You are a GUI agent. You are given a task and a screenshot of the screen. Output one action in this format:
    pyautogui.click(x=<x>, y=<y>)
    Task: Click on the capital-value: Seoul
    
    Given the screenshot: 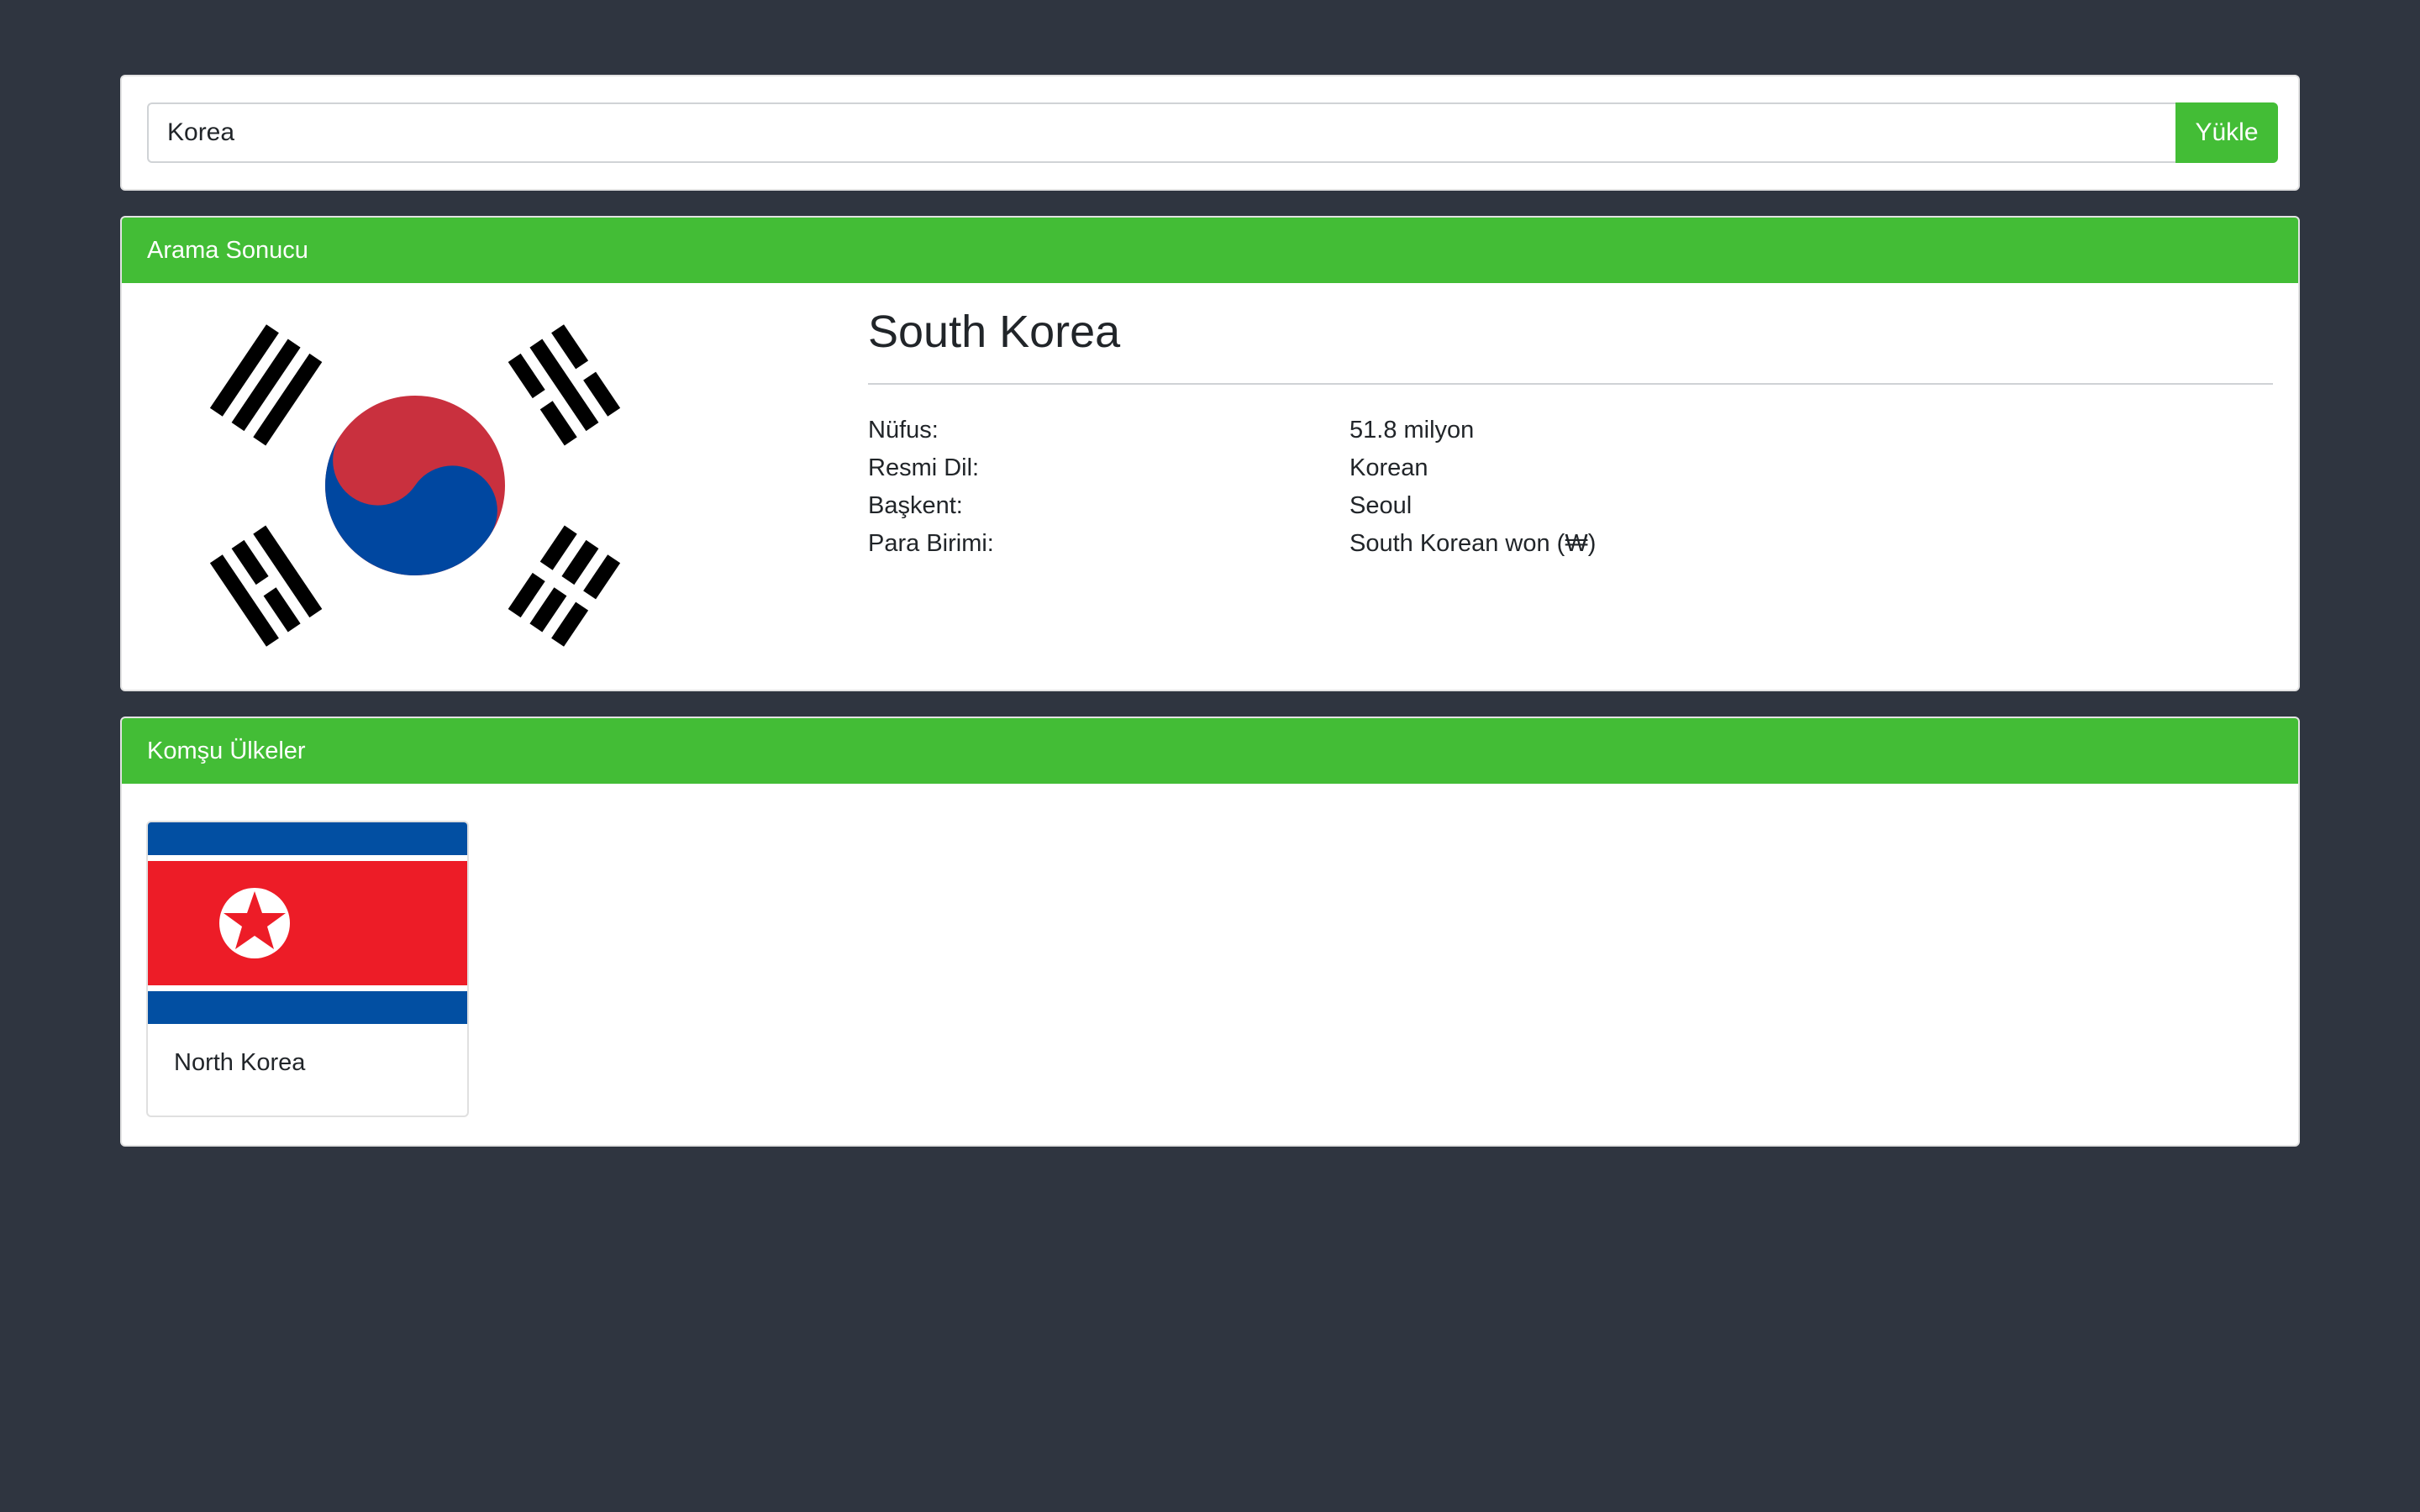 What is the action you would take?
    pyautogui.click(x=1381, y=505)
    